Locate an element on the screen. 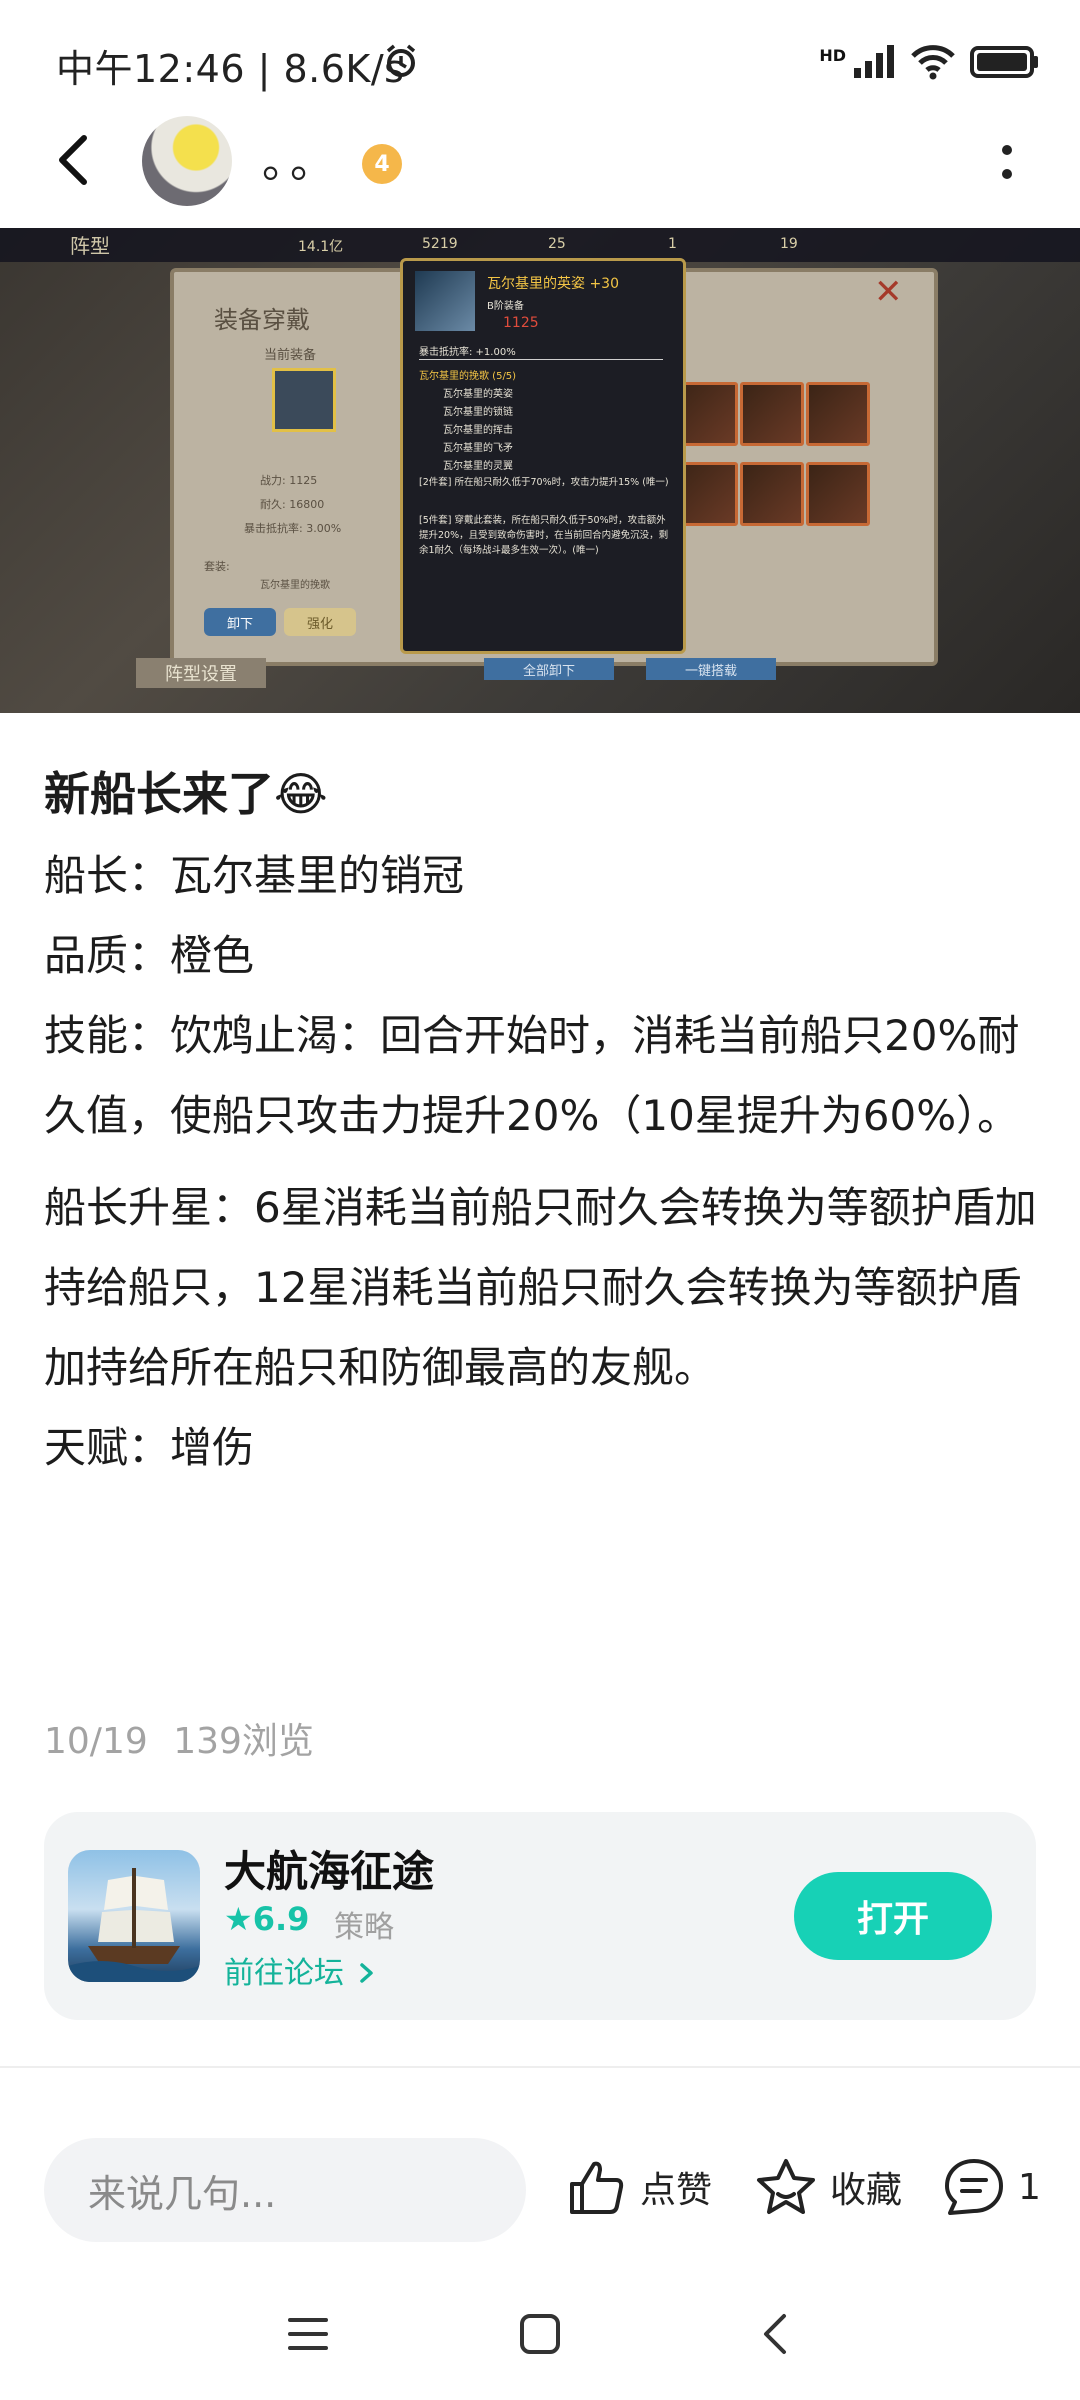  game-hud: 阵型 14.1亿 5219 25 1 19 is located at coordinates (540, 245).